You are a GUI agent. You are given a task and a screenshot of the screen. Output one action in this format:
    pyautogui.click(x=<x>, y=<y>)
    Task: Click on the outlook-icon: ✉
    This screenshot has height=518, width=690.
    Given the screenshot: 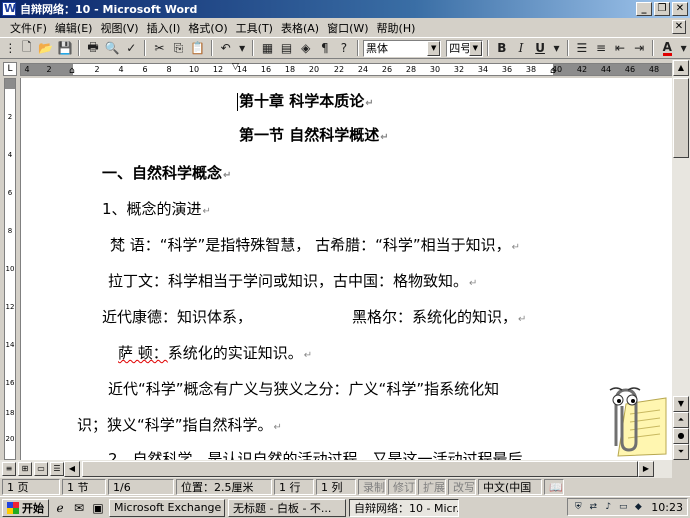 What is the action you would take?
    pyautogui.click(x=79, y=508)
    